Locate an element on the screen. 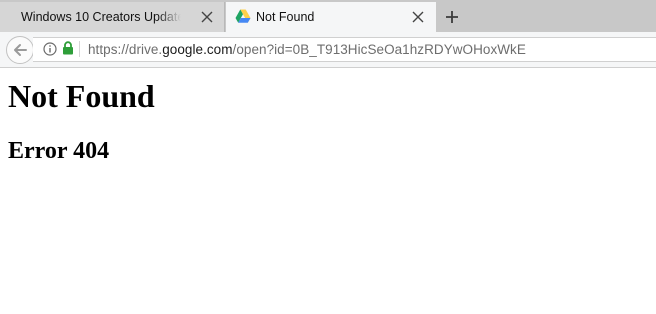 The image size is (656, 314). url-divider is located at coordinates (79, 49).